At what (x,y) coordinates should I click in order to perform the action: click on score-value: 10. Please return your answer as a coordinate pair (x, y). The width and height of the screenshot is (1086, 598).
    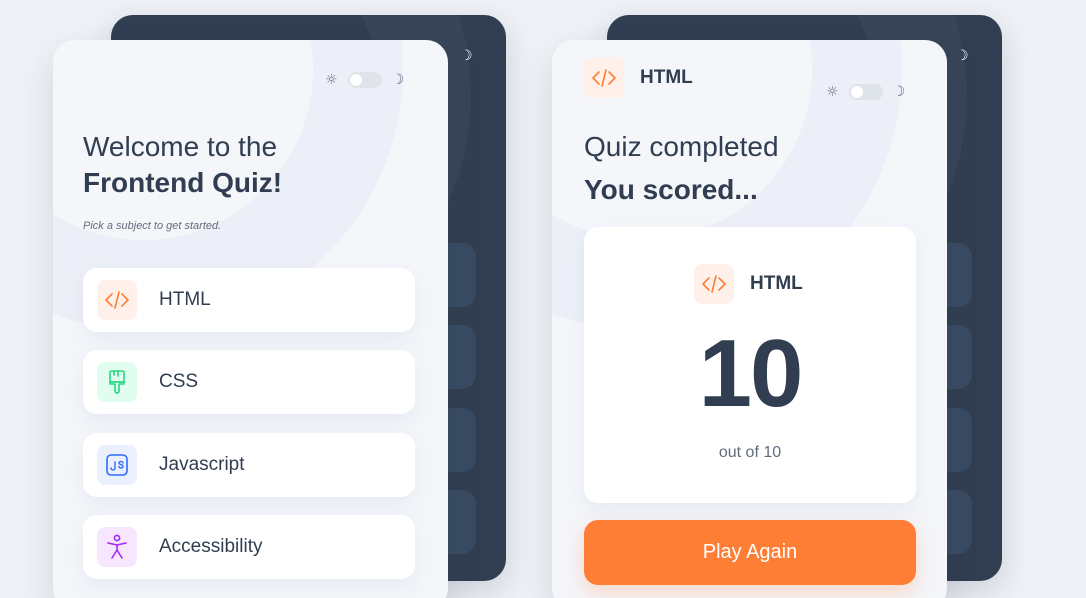
    Looking at the image, I should click on (751, 373).